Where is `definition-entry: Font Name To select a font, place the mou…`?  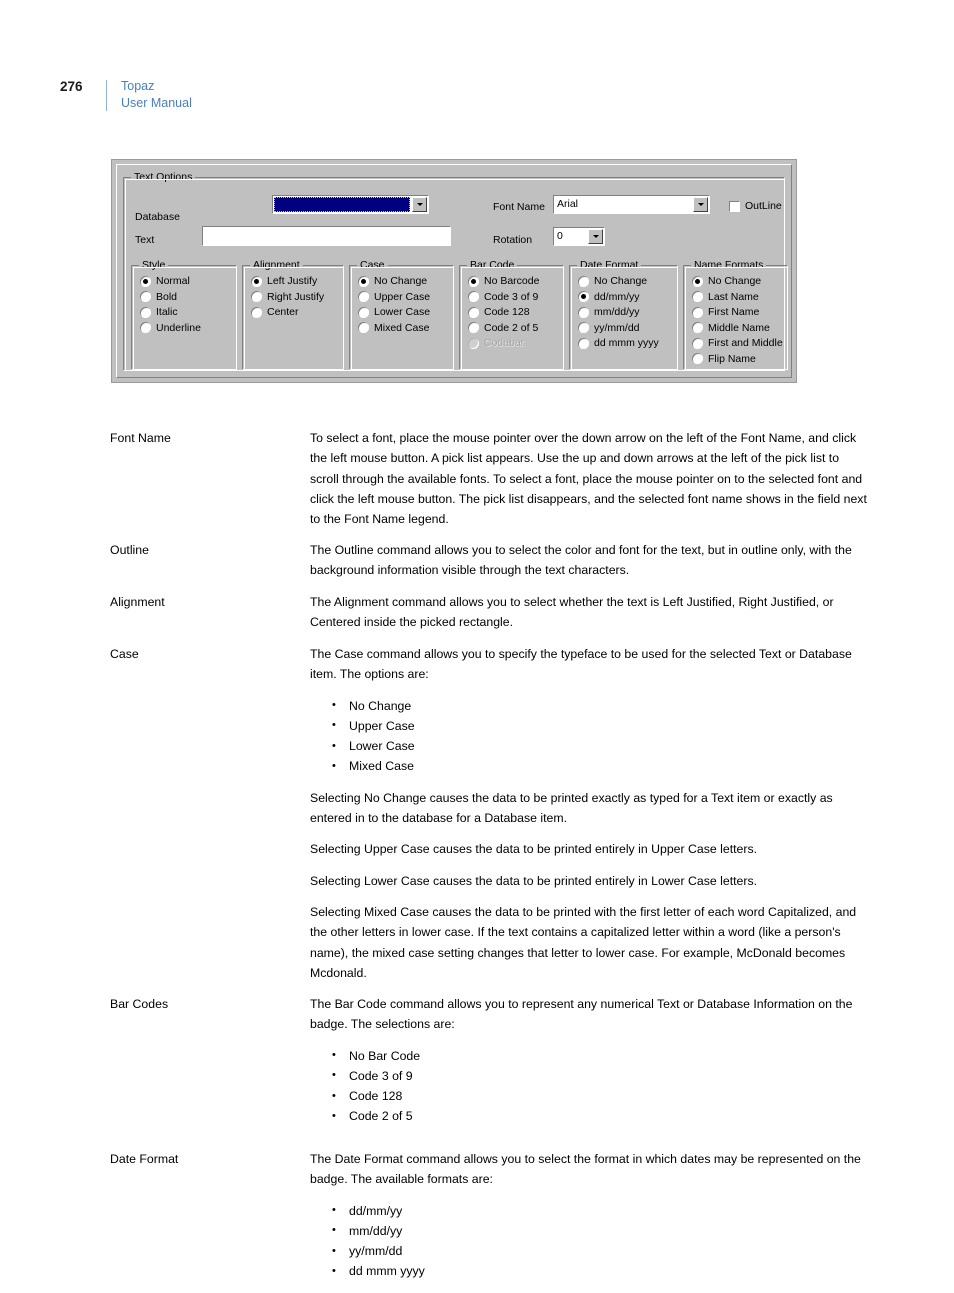 definition-entry: Font Name To select a font, place the mou… is located at coordinates (490, 478).